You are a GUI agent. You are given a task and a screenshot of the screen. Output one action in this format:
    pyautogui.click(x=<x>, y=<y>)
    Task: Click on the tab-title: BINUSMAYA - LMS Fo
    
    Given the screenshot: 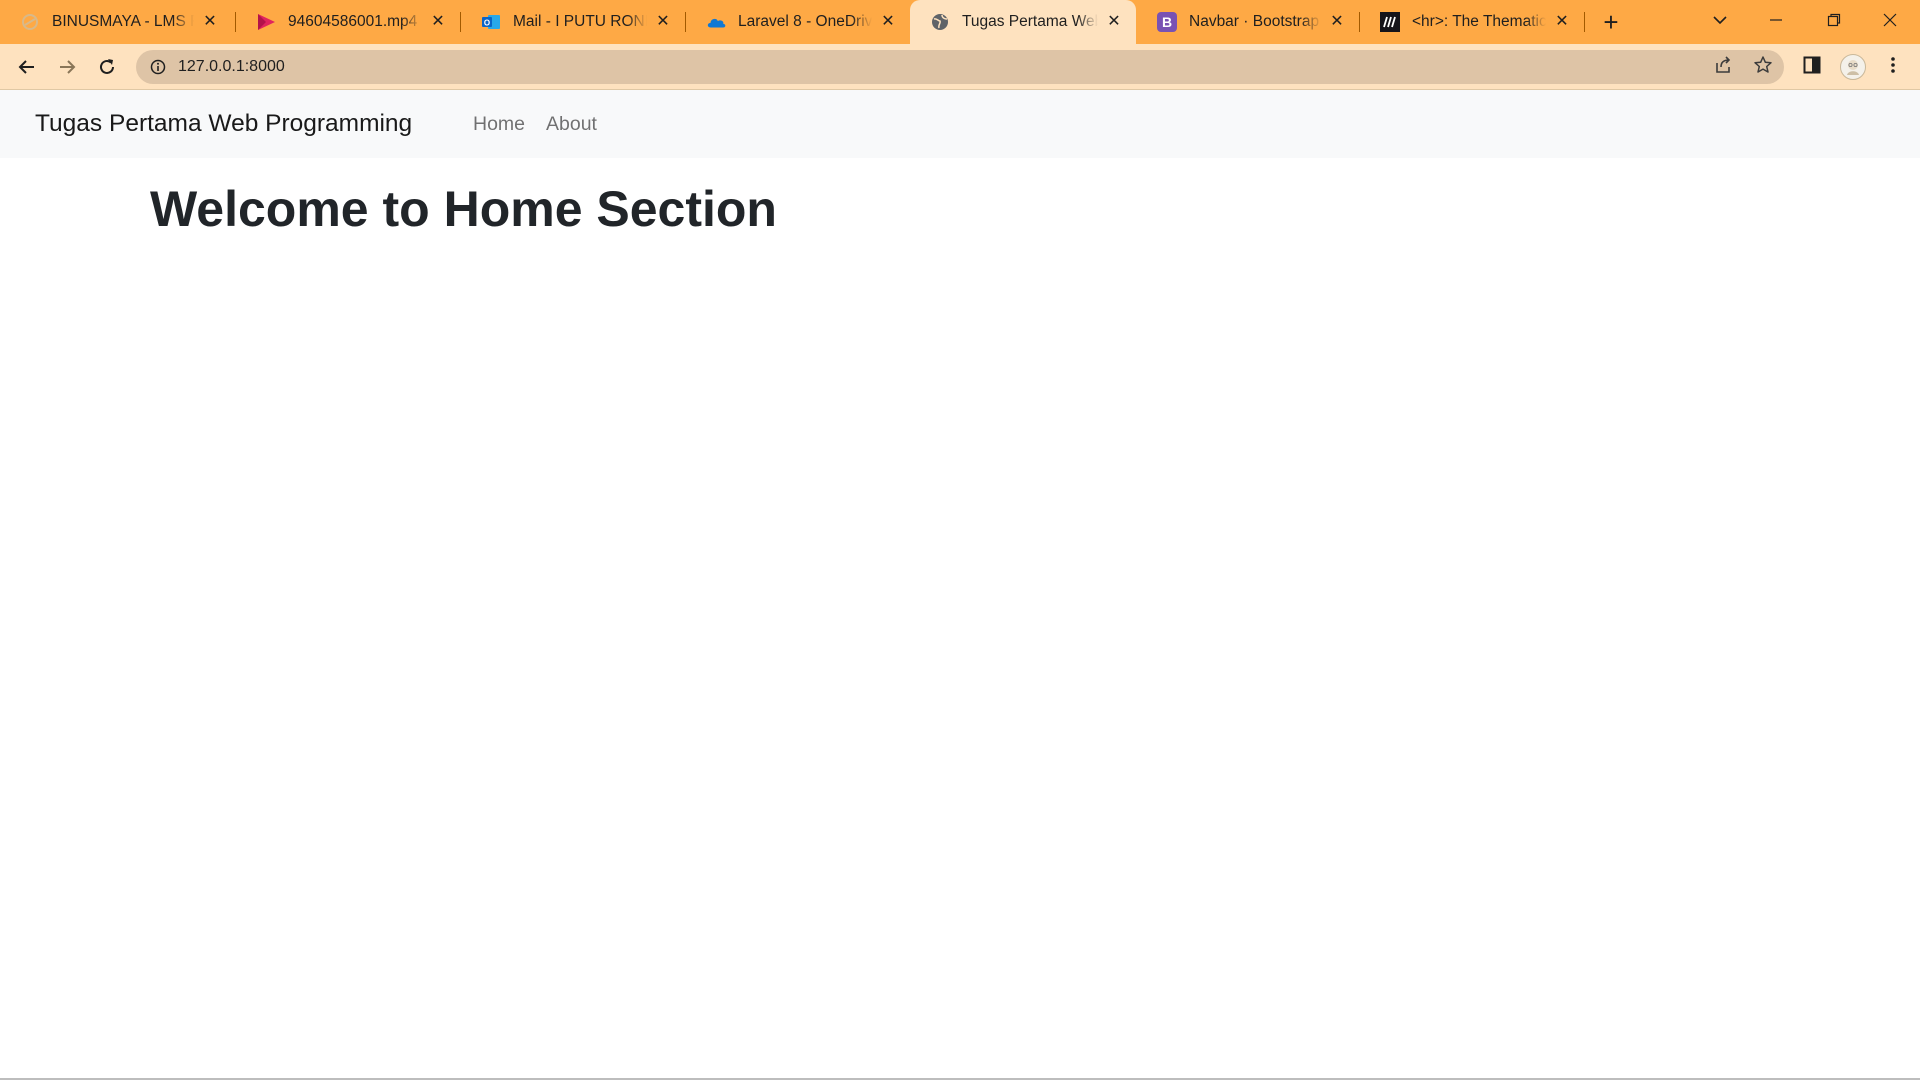 What is the action you would take?
    pyautogui.click(x=123, y=21)
    